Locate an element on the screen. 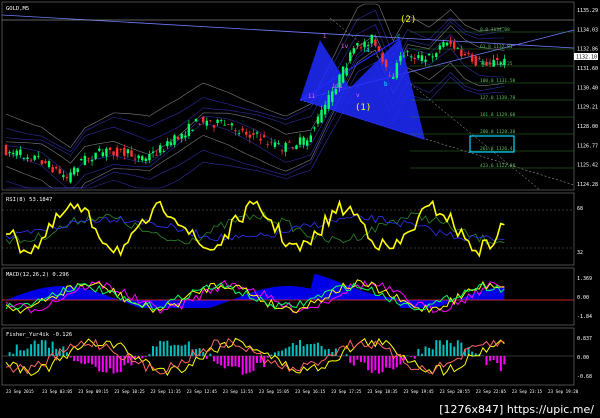  time-axis-label: 23 Sep 19:45 is located at coordinates (418, 391).